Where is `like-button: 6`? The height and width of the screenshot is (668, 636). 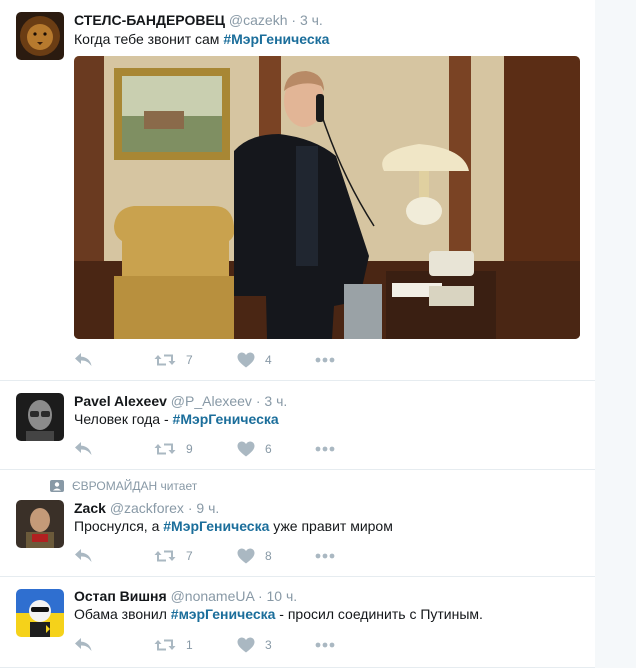
like-button: 6 is located at coordinates (254, 449).